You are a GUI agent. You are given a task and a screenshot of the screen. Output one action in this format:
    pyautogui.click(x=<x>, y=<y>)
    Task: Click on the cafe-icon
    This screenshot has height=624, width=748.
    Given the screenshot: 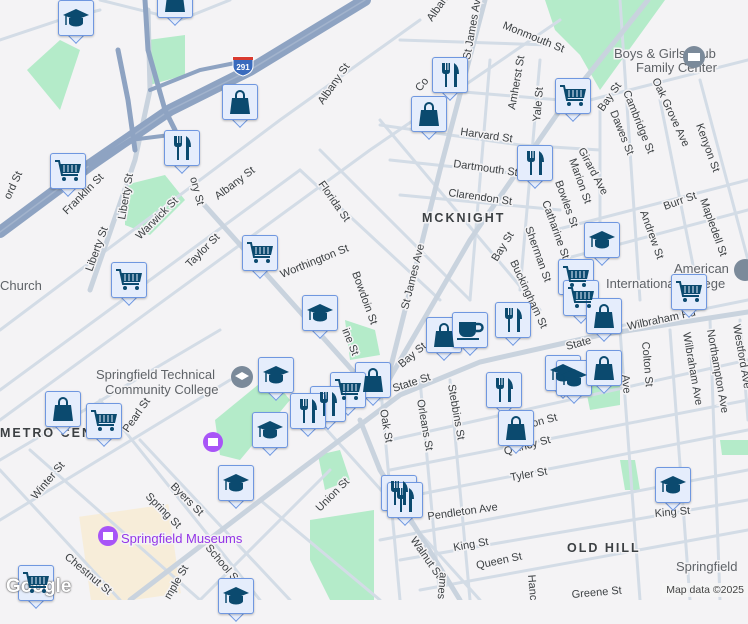 What is the action you would take?
    pyautogui.click(x=470, y=330)
    